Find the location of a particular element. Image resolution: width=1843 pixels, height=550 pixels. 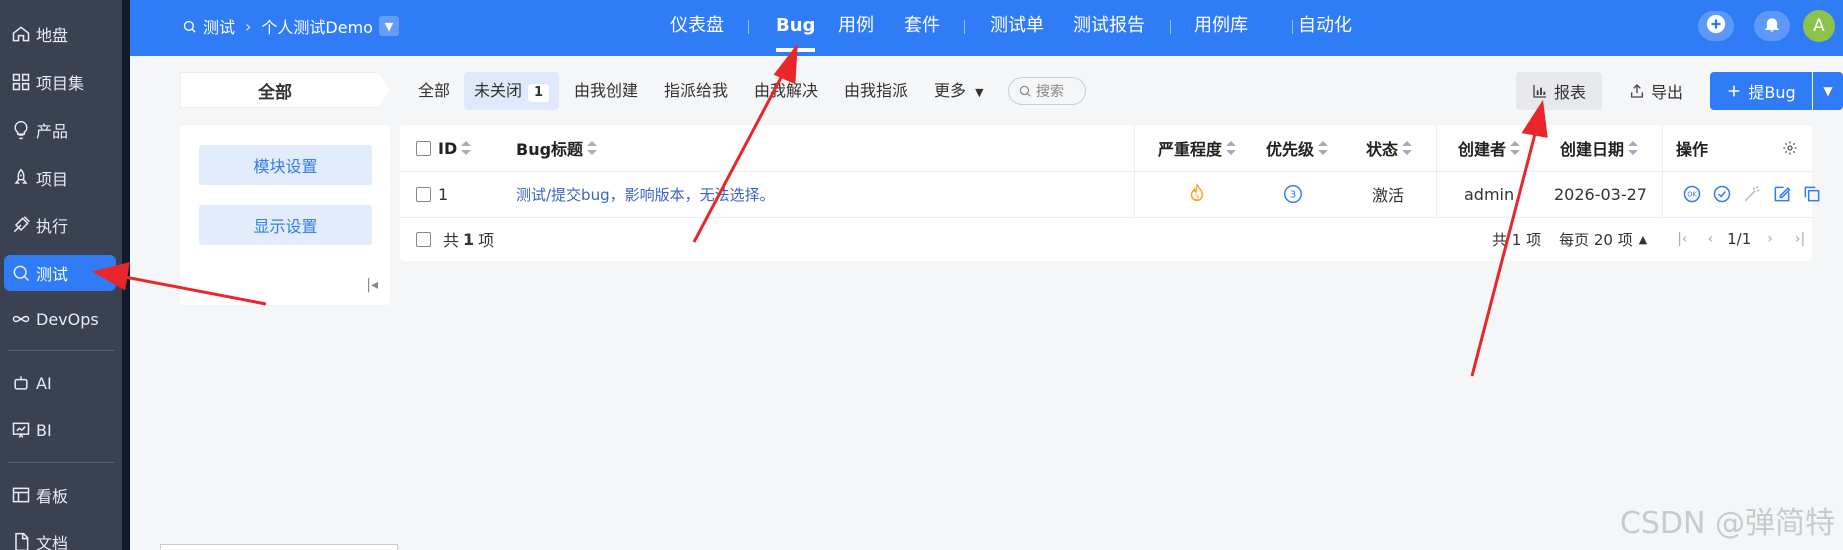

col-divider is located at coordinates (1436, 171).